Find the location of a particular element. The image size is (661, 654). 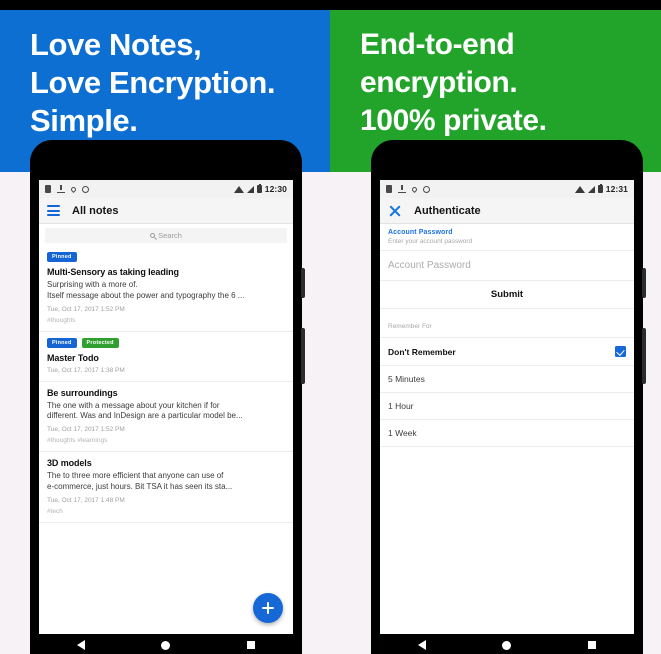

left-status-time: 12:30 is located at coordinates (275, 189).